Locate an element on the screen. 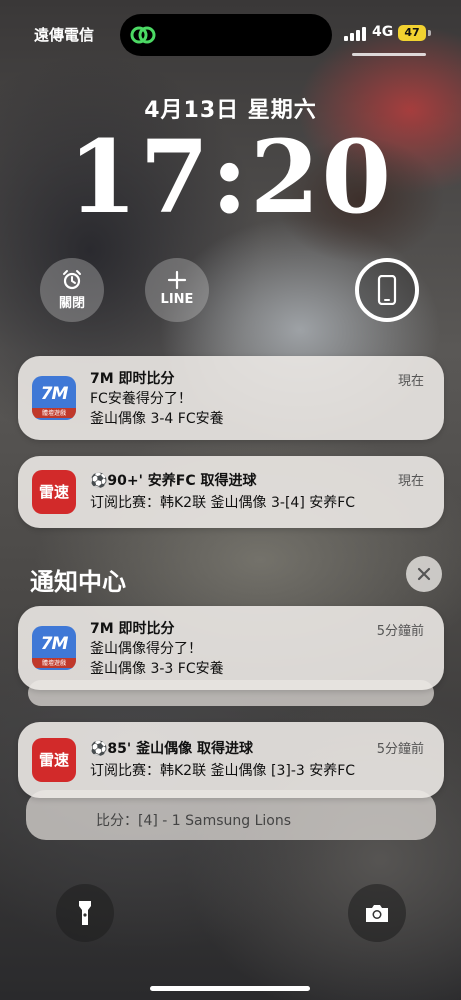 The image size is (461, 1000). camera-icon is located at coordinates (377, 913).